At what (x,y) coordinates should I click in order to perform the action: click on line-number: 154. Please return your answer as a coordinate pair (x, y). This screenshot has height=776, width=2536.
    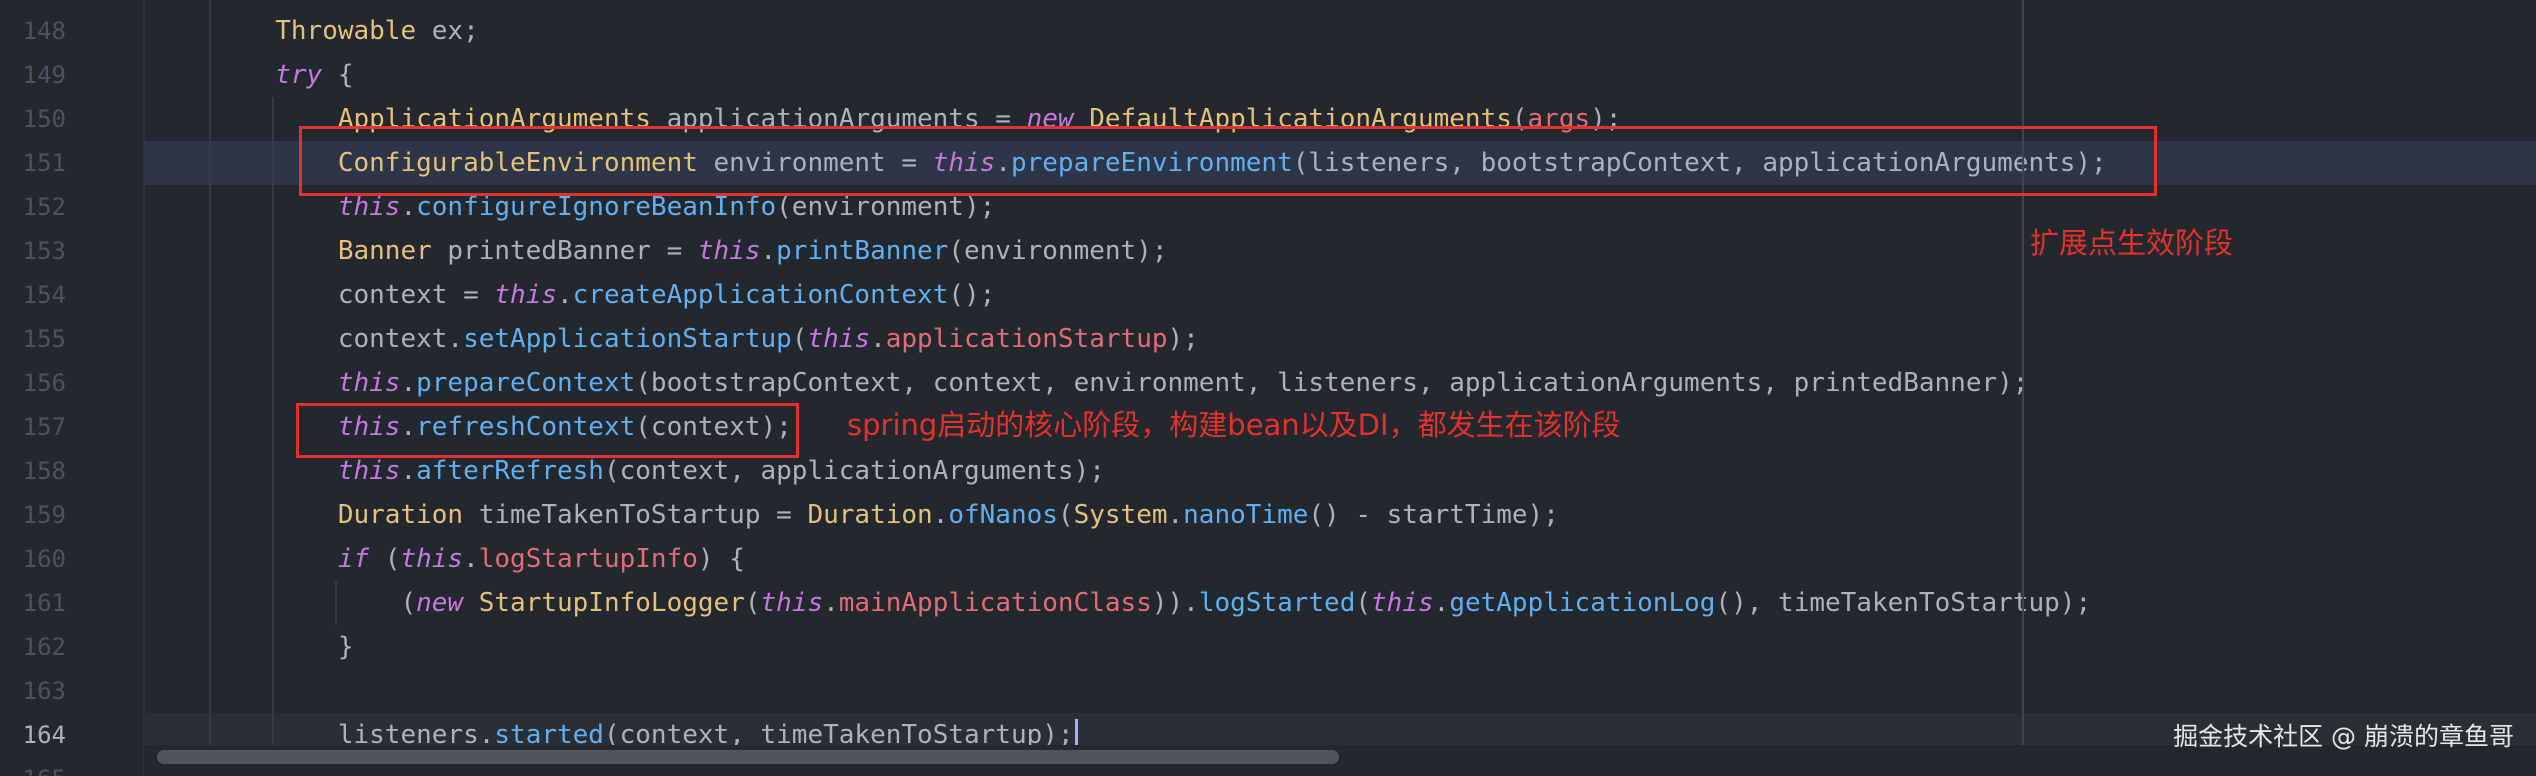
    Looking at the image, I should click on (33, 295).